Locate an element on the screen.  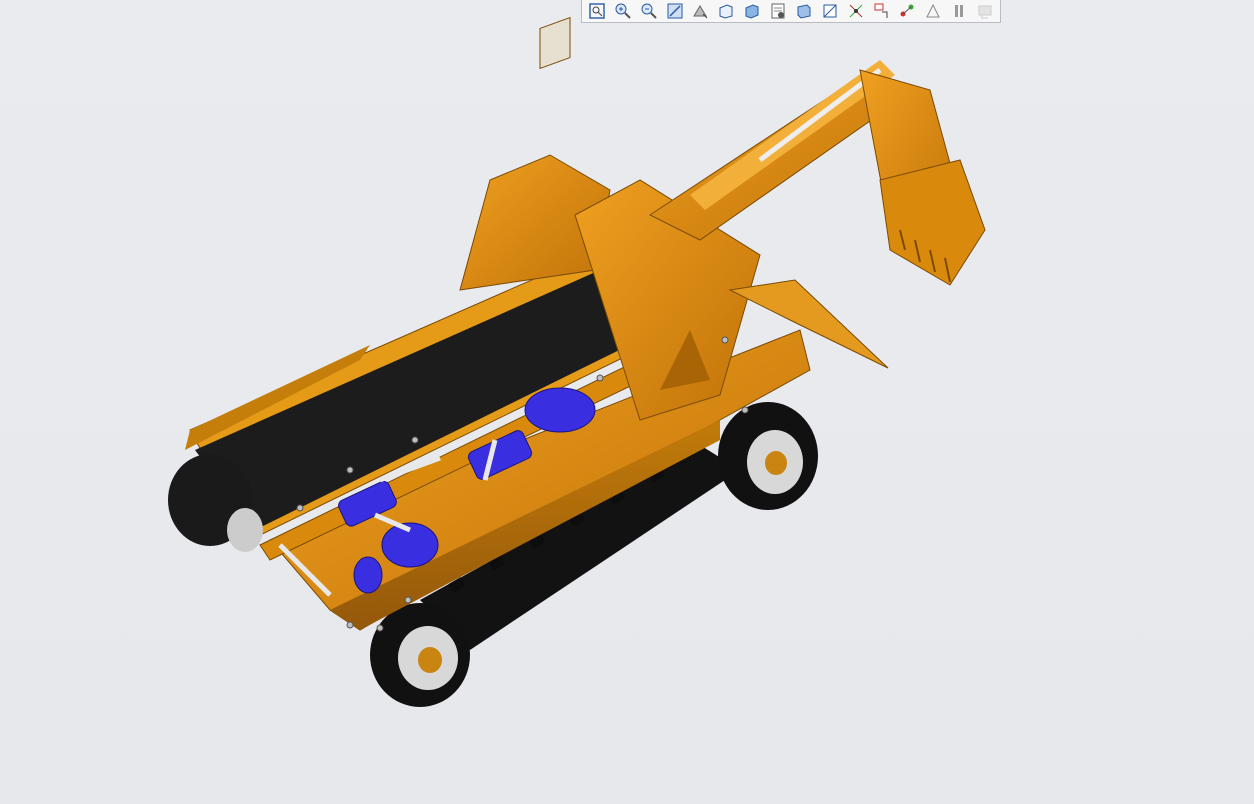
perspective-button is located at coordinates (804, 11).